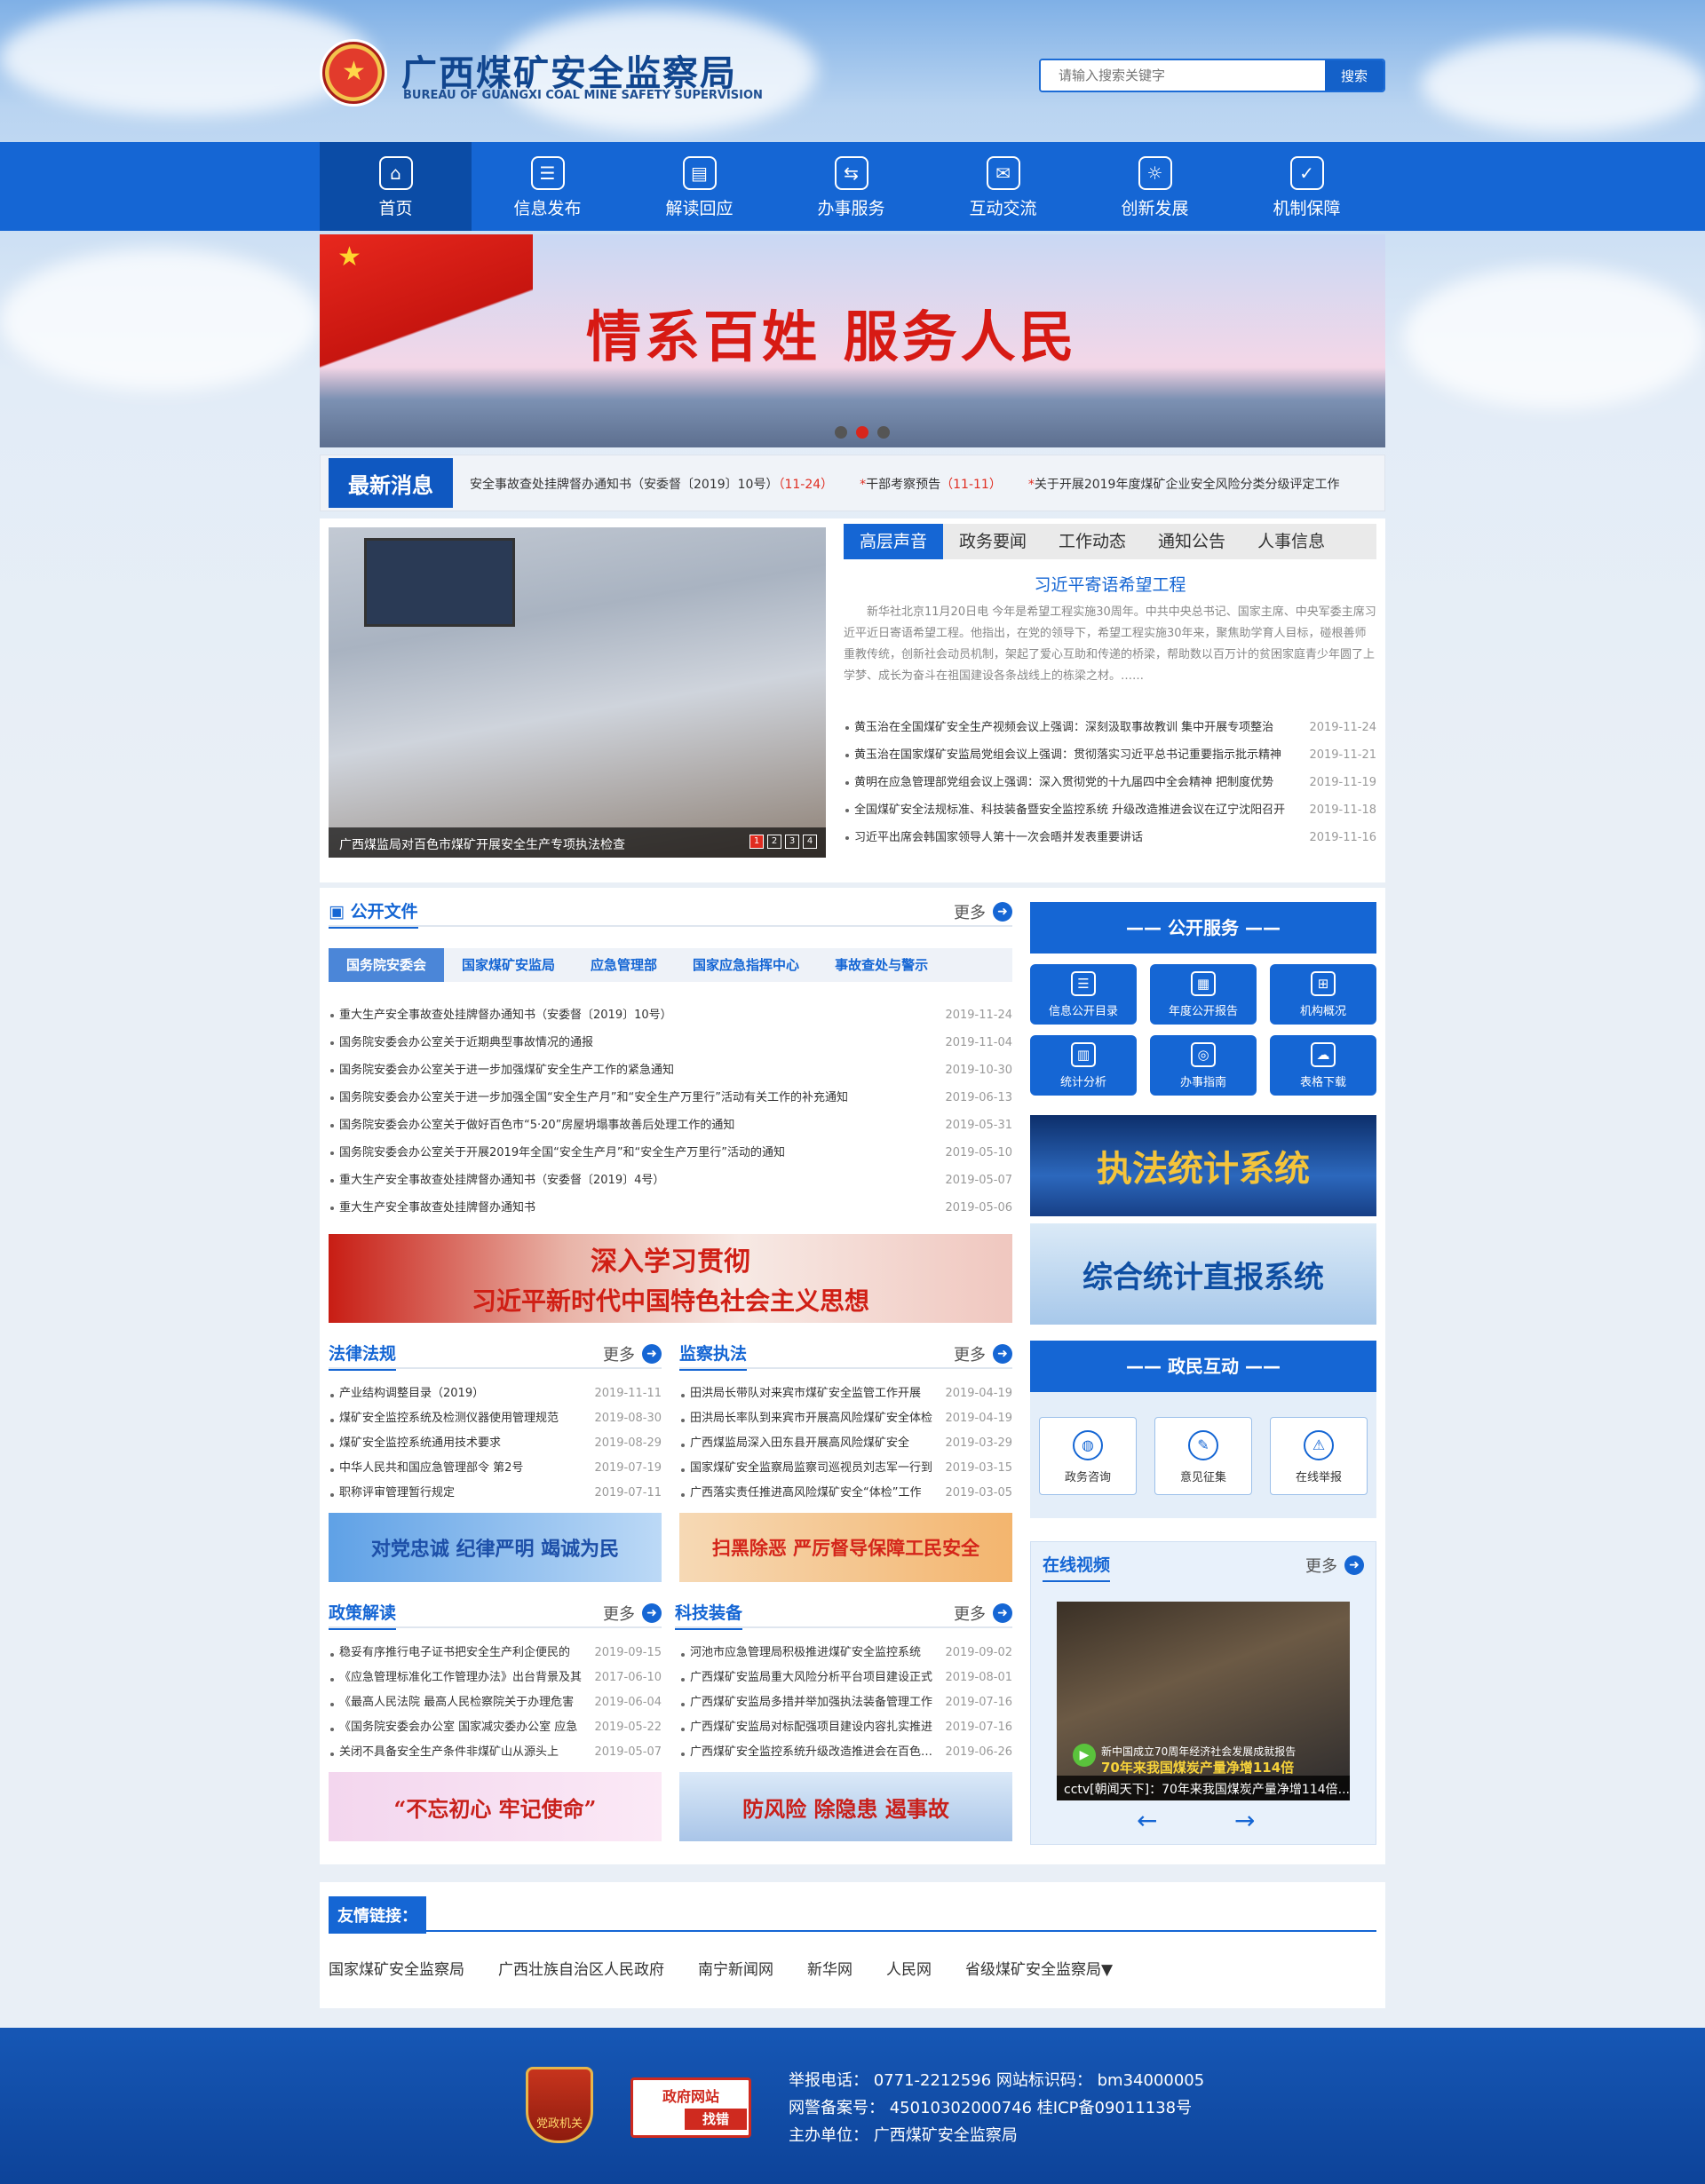 The width and height of the screenshot is (1705, 2184). Describe the element at coordinates (1058, 782) in the screenshot. I see `item-title: 黄明在应急管理部党组会议上强调：深入贯彻党的十九届四中全会精神 把制度优势` at that location.